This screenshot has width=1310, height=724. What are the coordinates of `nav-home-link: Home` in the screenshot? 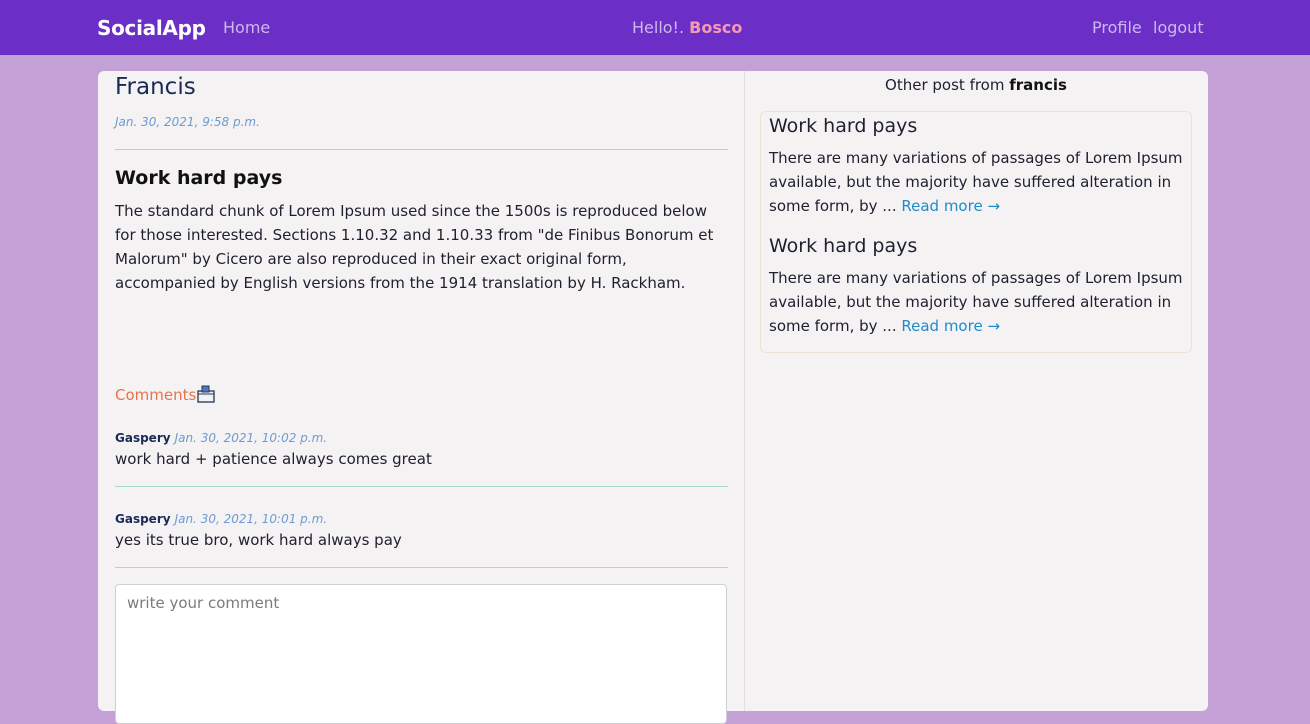 It's located at (246, 27).